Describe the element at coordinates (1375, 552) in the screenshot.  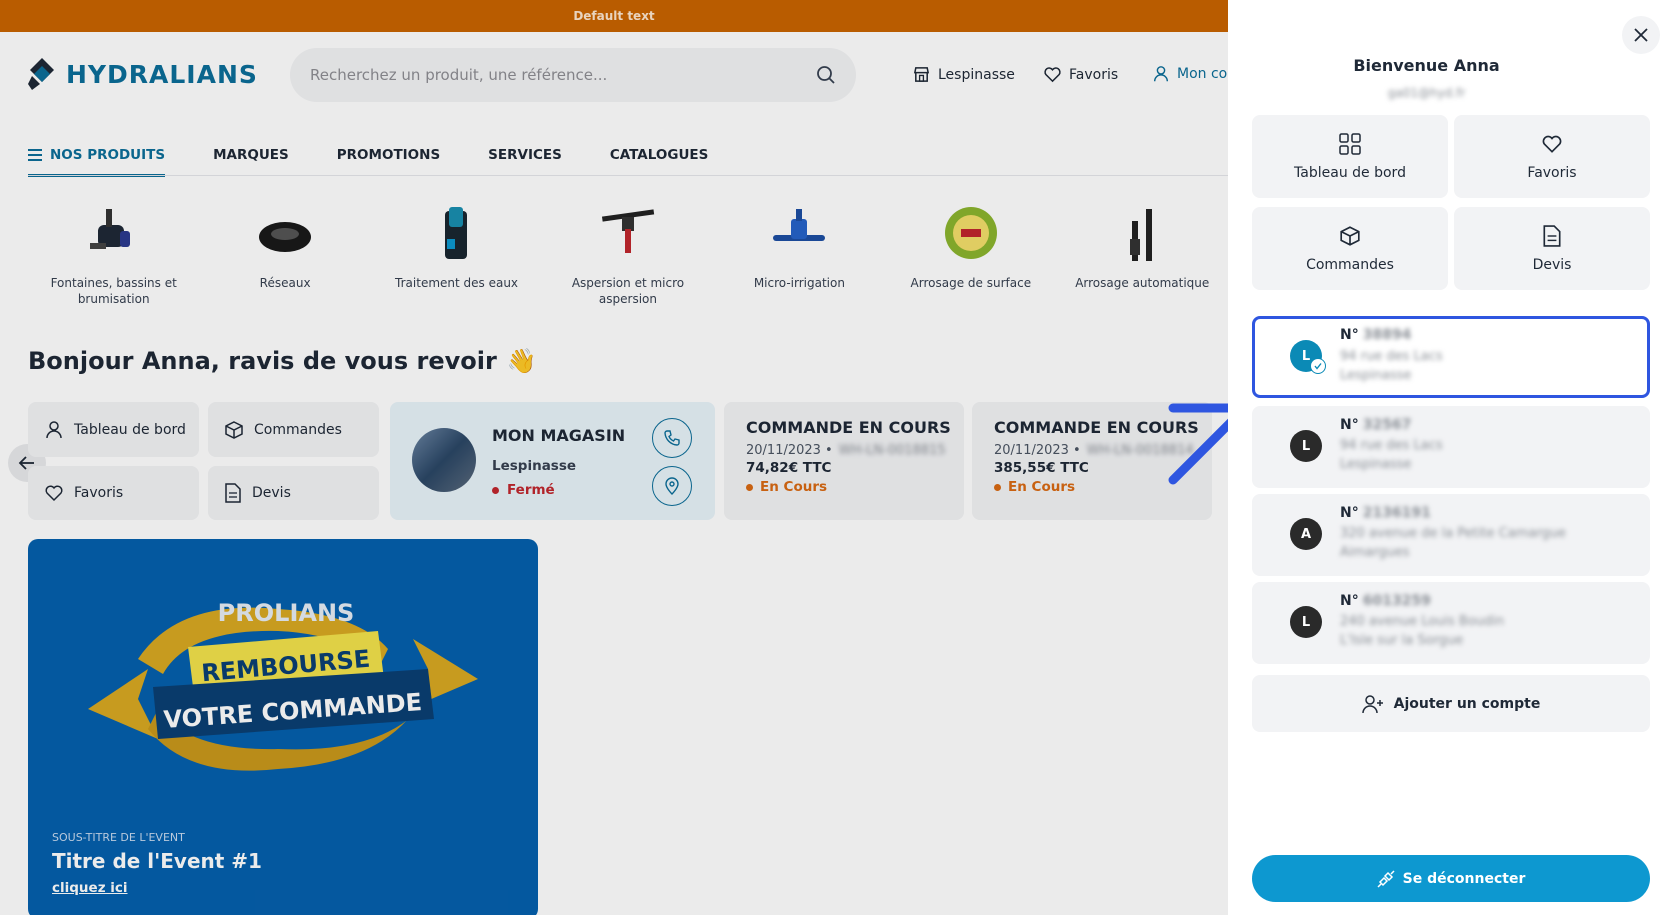
I see `account-city: Aimargues` at that location.